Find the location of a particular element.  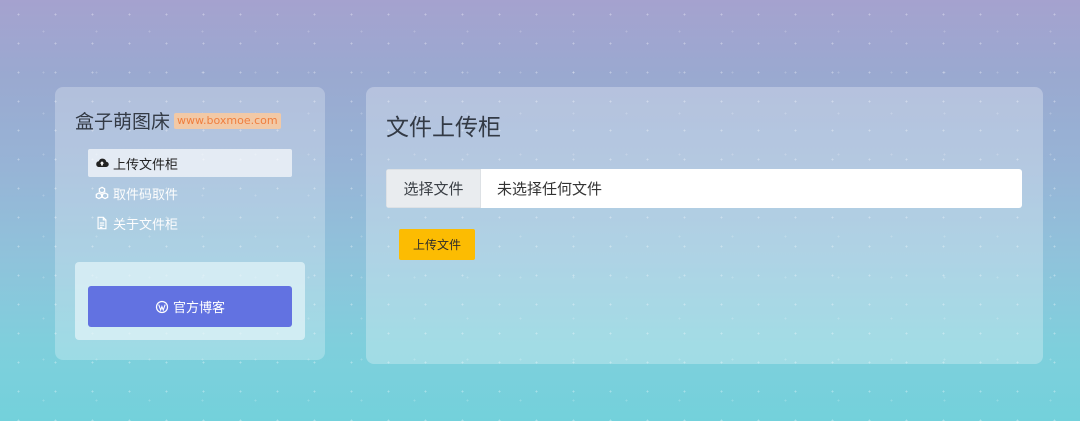

sidebar-item-label: 关于文件柜 is located at coordinates (146, 225).